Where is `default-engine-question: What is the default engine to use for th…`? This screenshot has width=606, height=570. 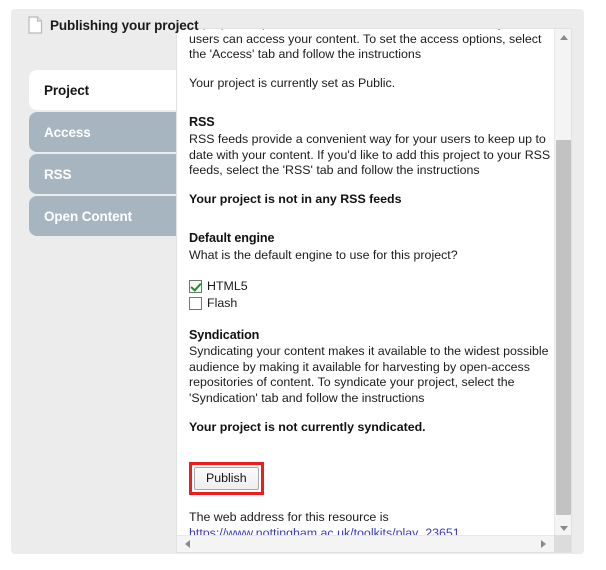
default-engine-question: What is the default engine to use for th… is located at coordinates (323, 254).